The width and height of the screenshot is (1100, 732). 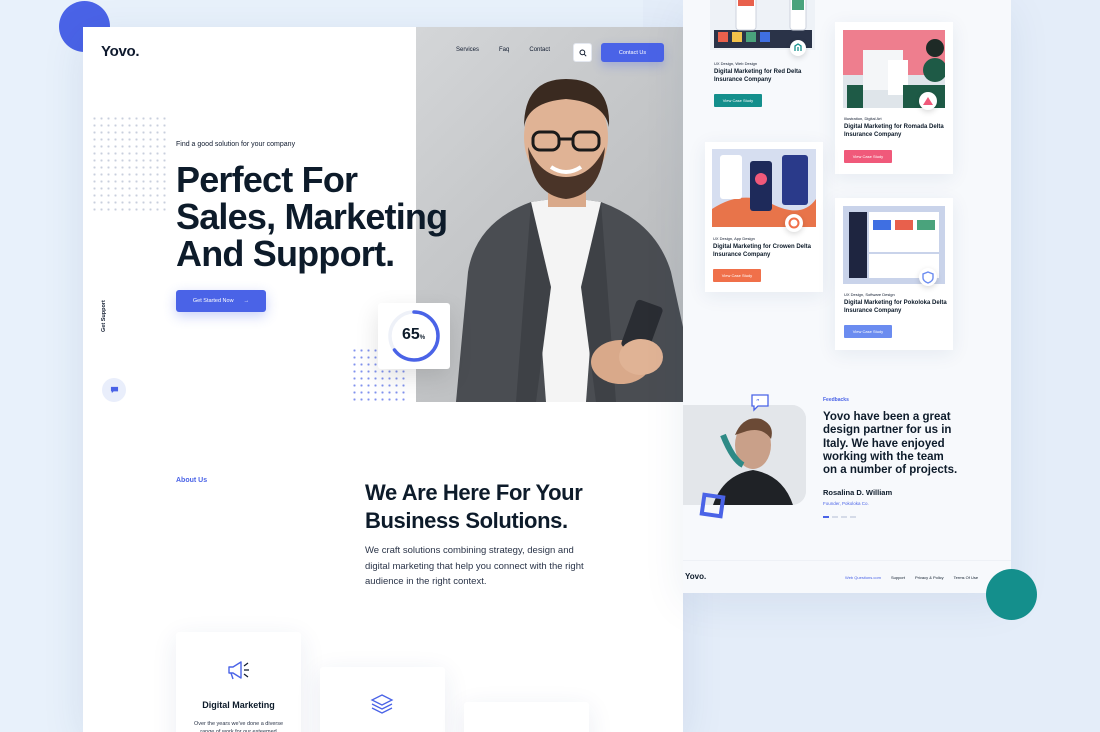 I want to click on person-image, so click(x=744, y=455).